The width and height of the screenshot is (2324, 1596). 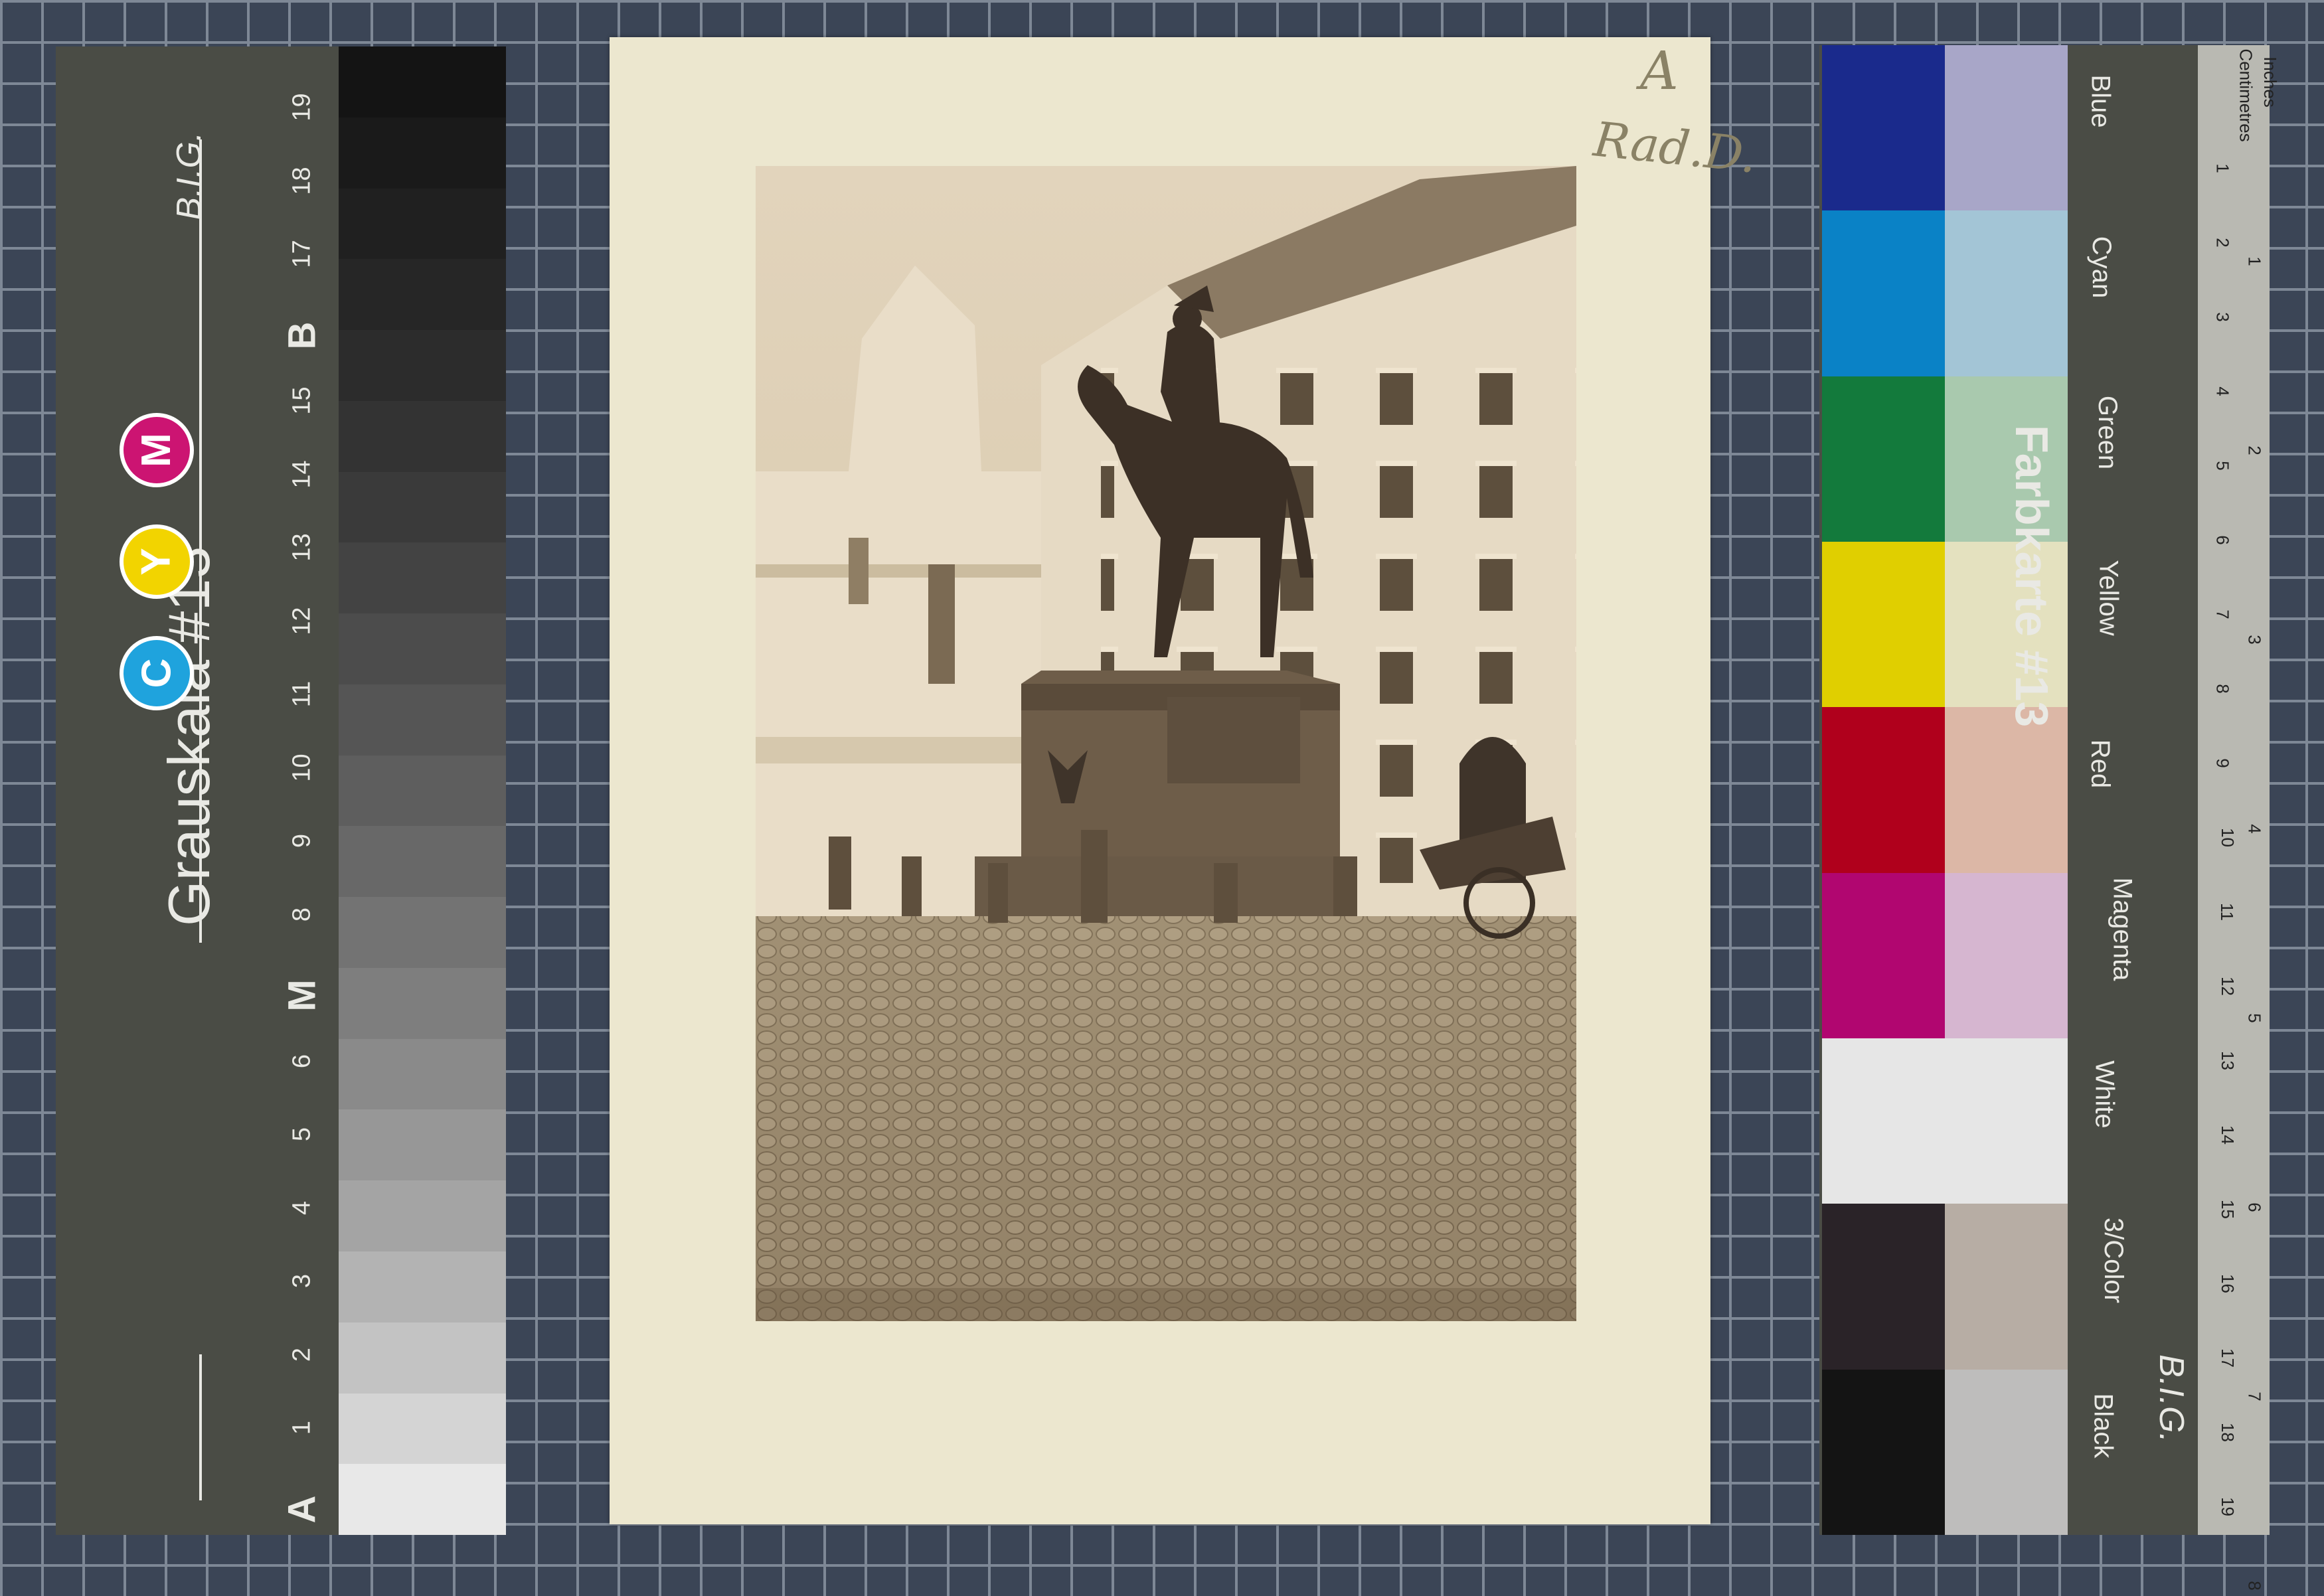 What do you see at coordinates (302, 254) in the screenshot?
I see `grey-scale-tick: 17` at bounding box center [302, 254].